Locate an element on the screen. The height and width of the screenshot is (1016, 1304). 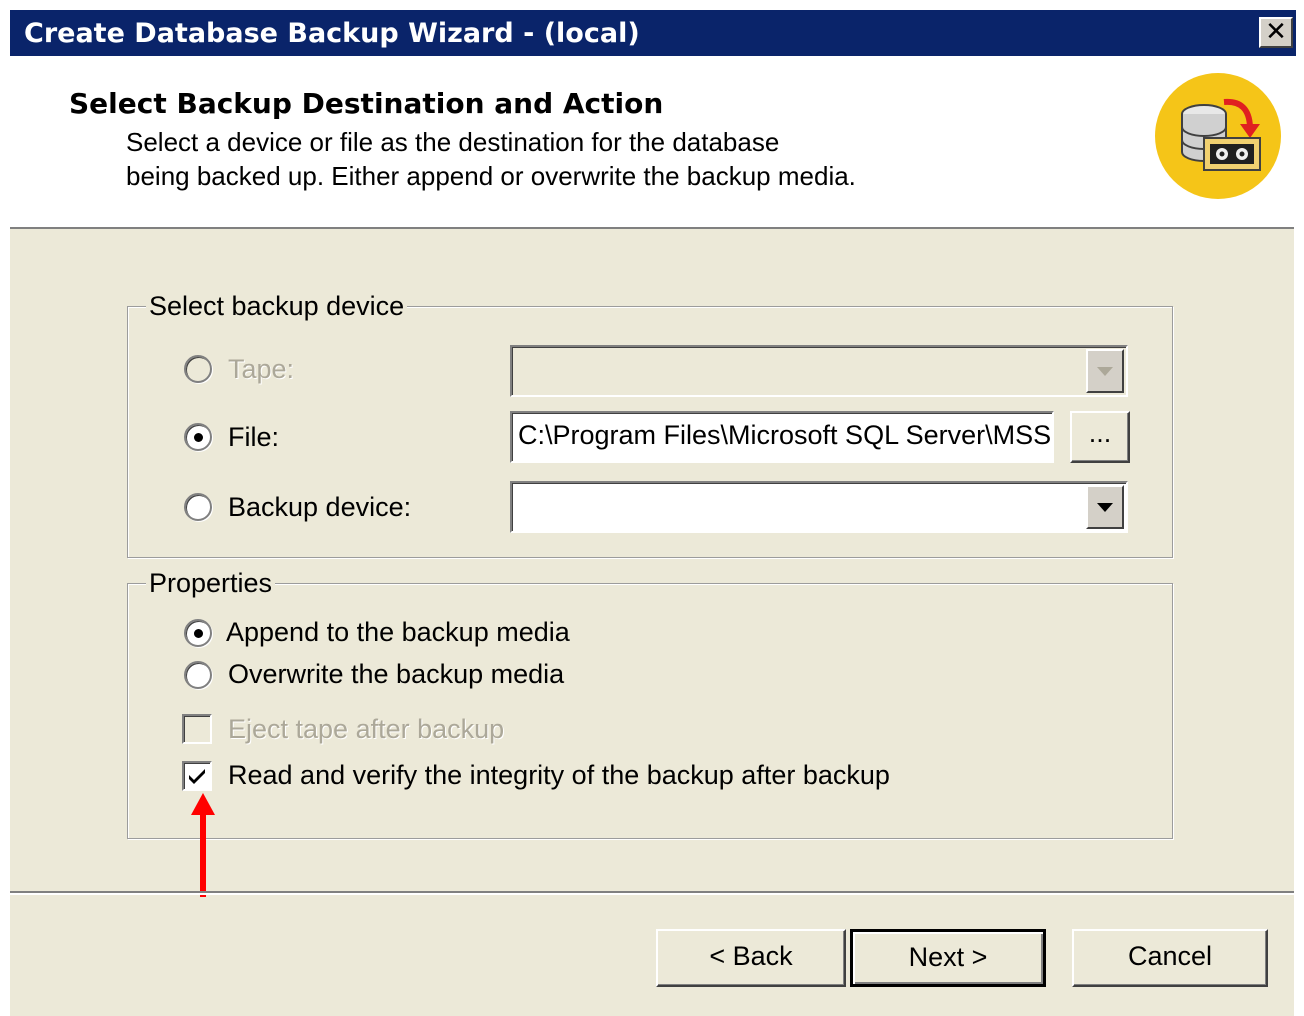
tape-dropdown-button is located at coordinates (1105, 371).